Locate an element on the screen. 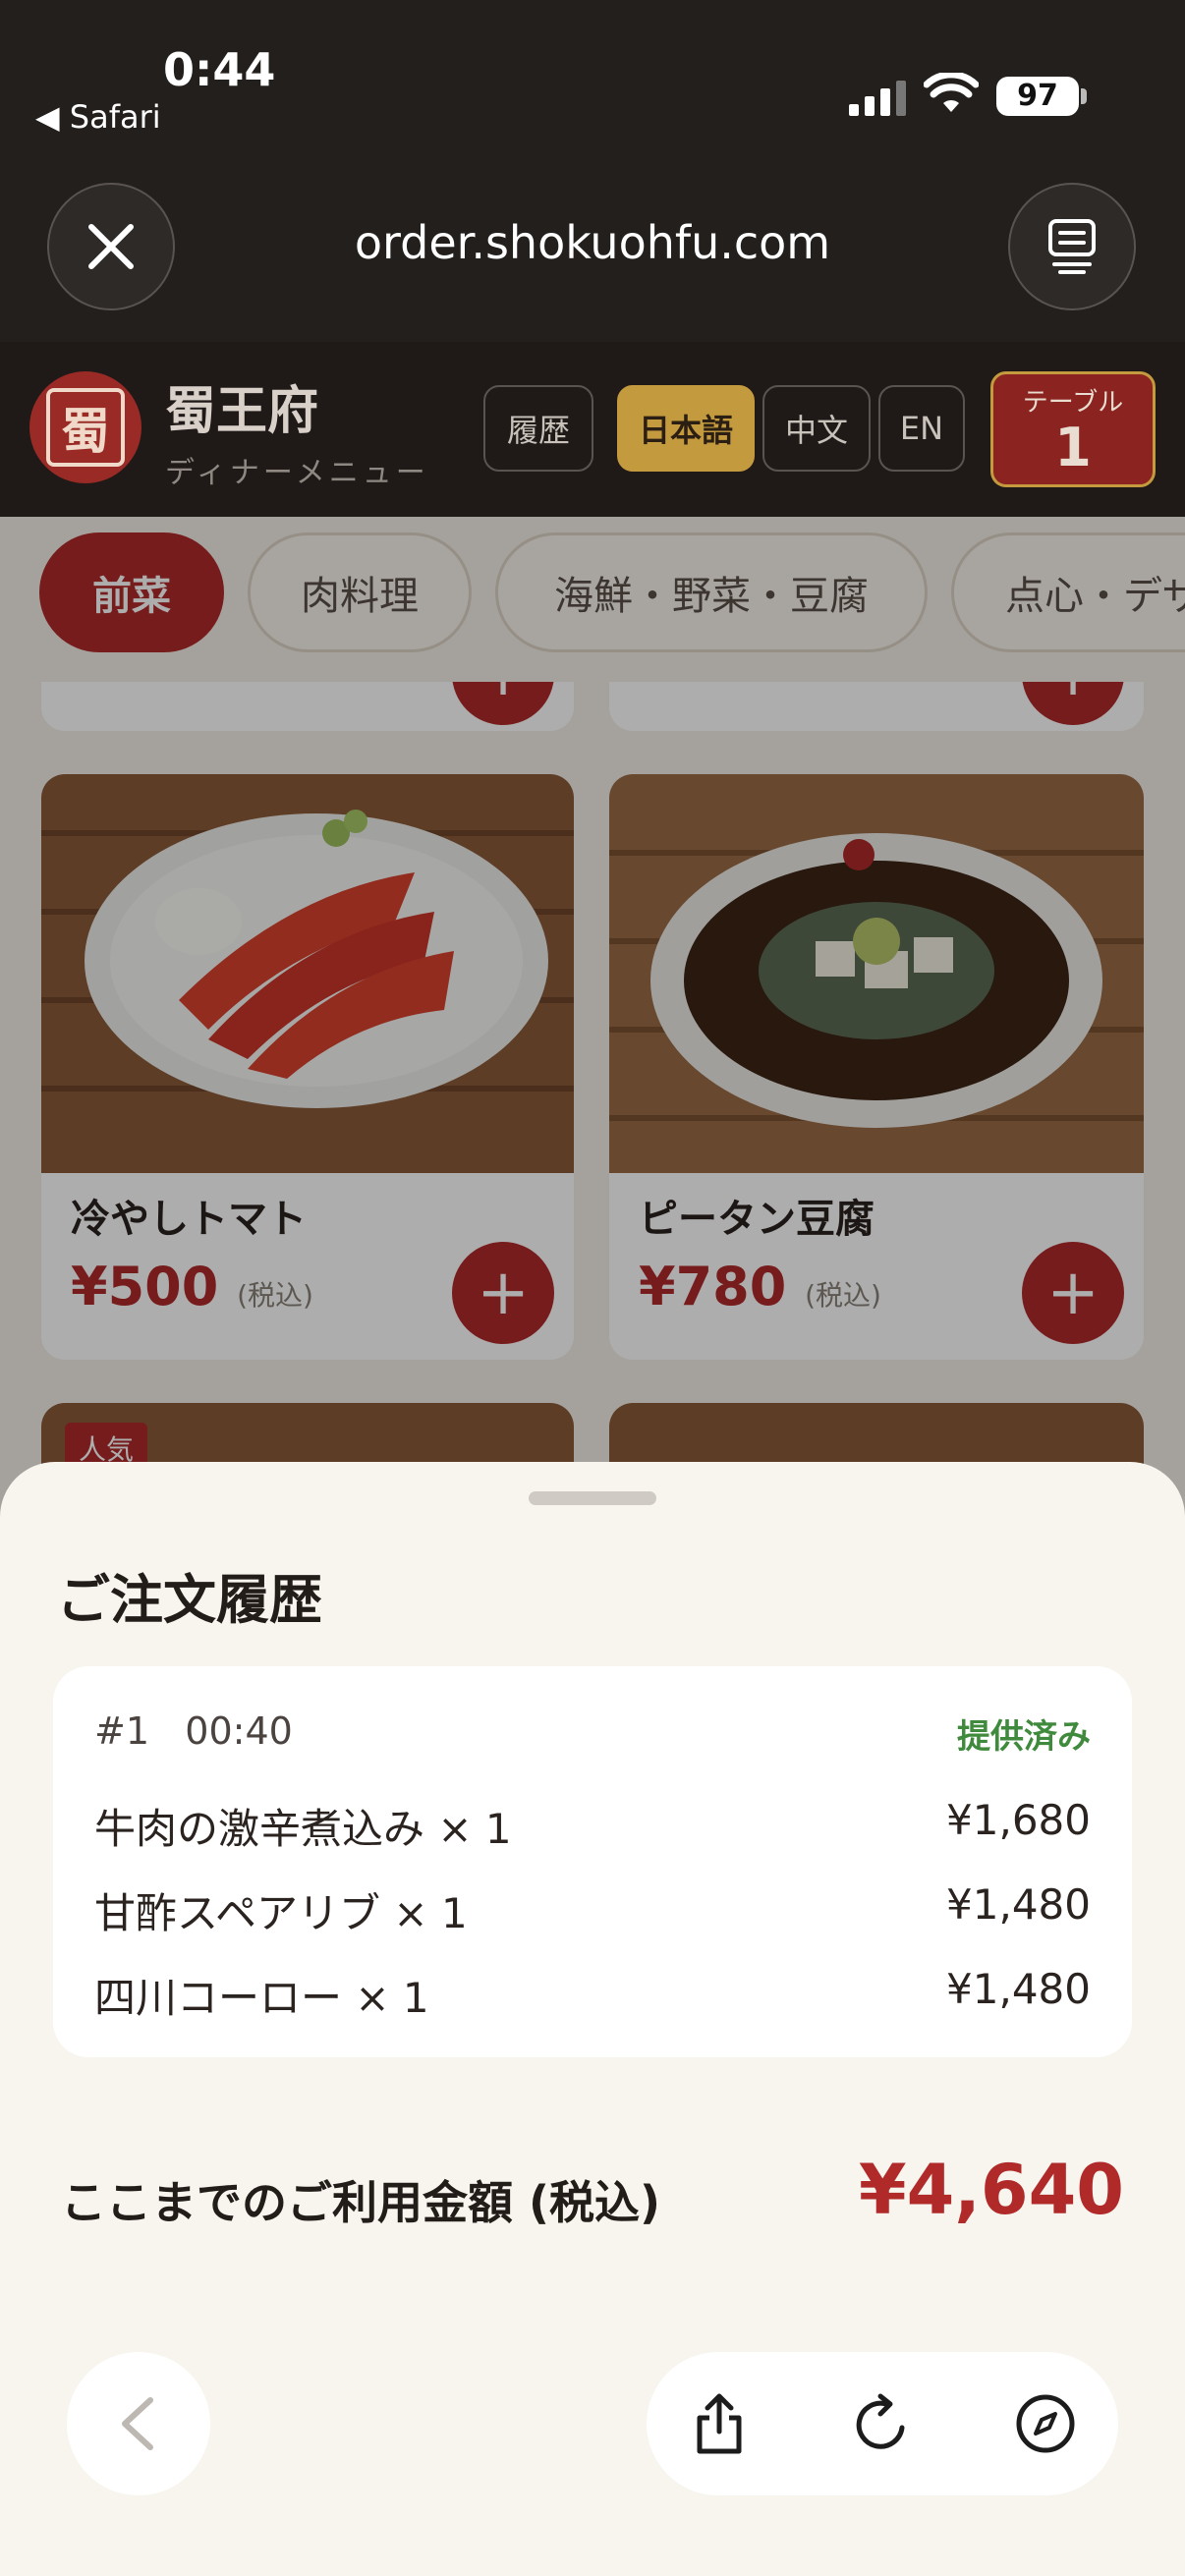  wifi-icon is located at coordinates (952, 92).